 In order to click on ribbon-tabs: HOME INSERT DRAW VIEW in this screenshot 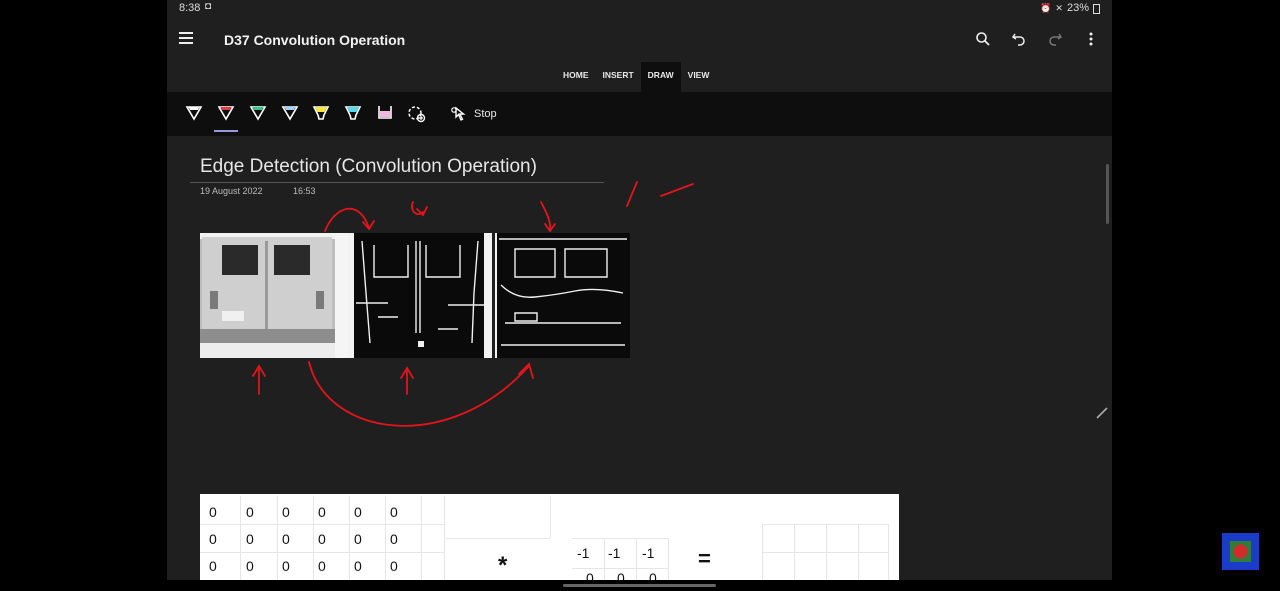, I will do `click(636, 77)`.